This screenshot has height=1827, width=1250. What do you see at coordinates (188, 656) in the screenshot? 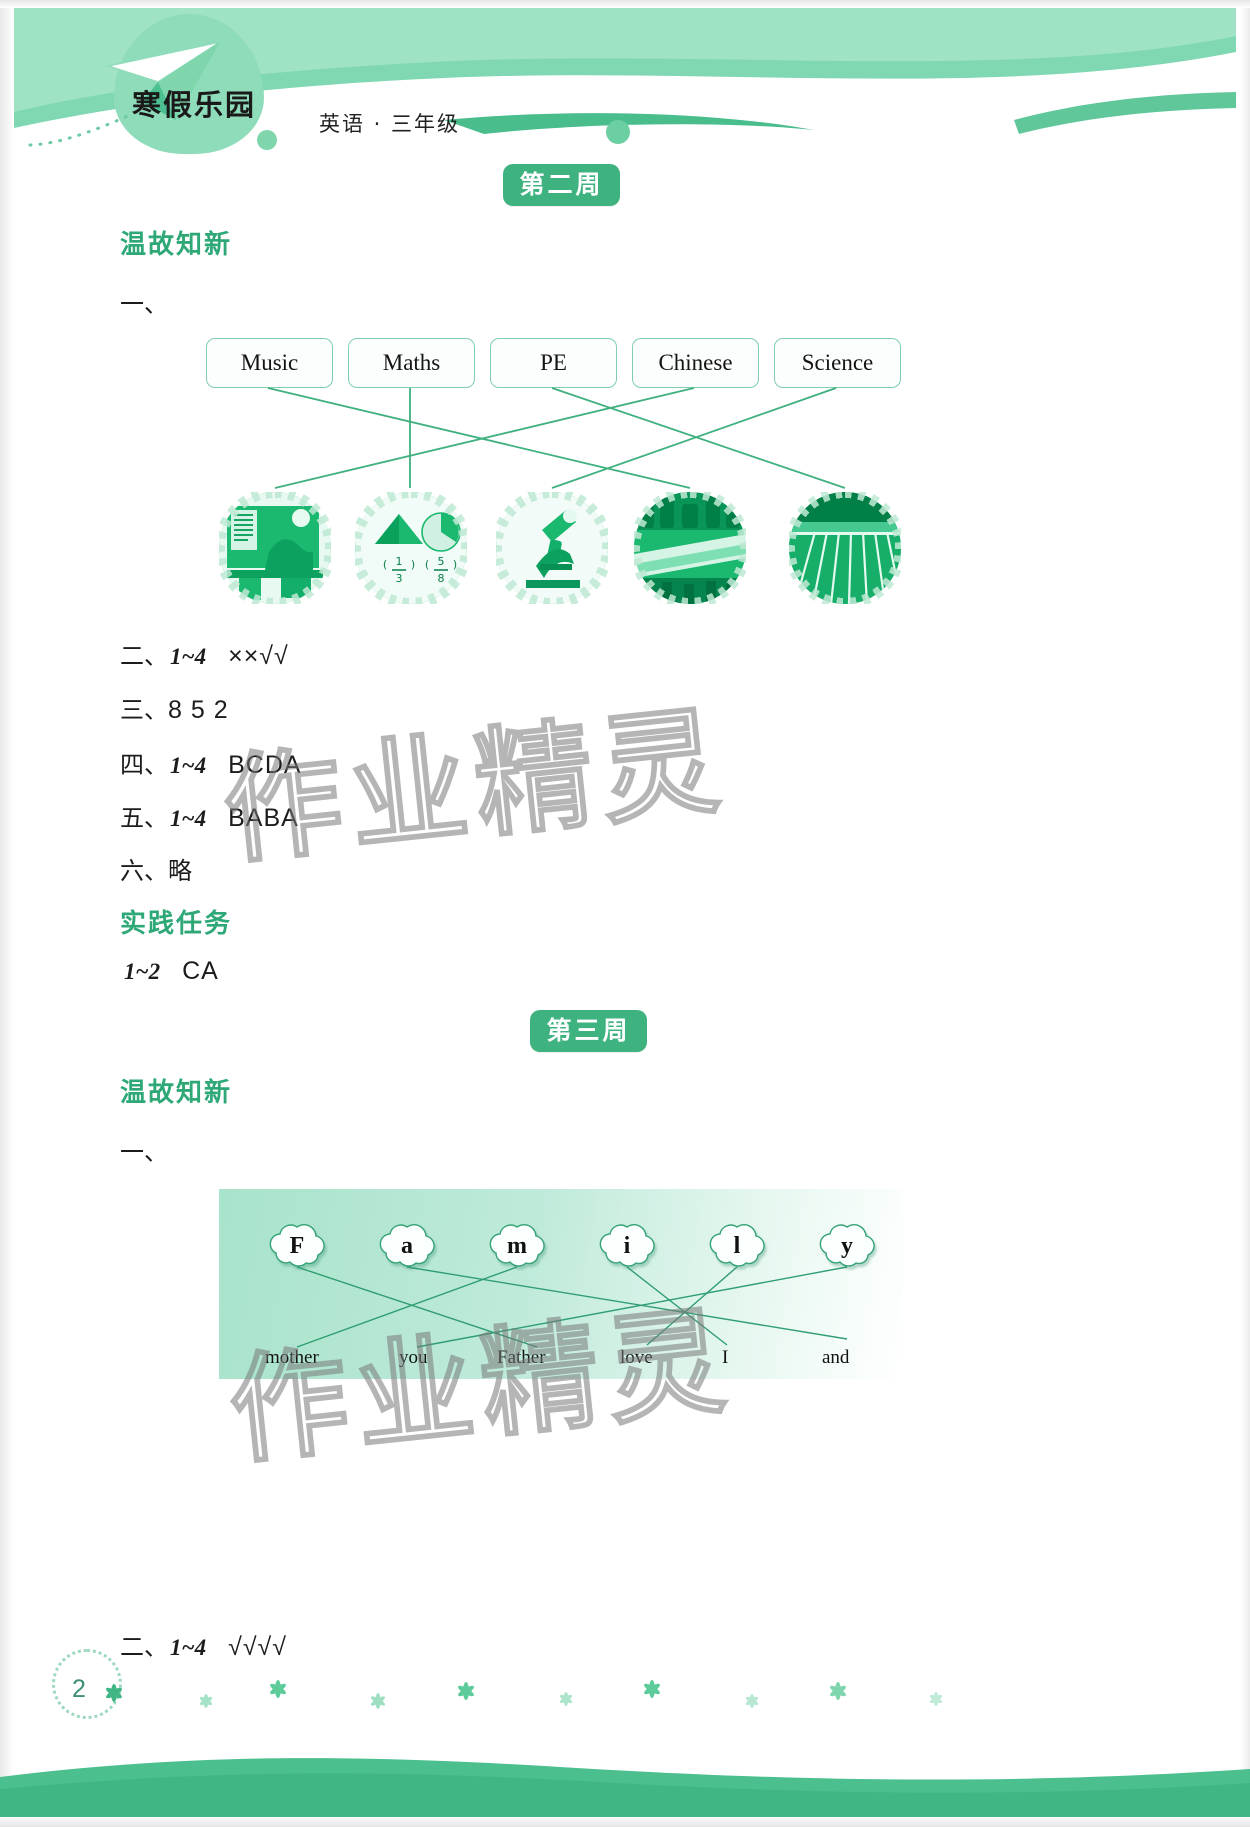
I see `answer-range-2-week2: 1~4` at bounding box center [188, 656].